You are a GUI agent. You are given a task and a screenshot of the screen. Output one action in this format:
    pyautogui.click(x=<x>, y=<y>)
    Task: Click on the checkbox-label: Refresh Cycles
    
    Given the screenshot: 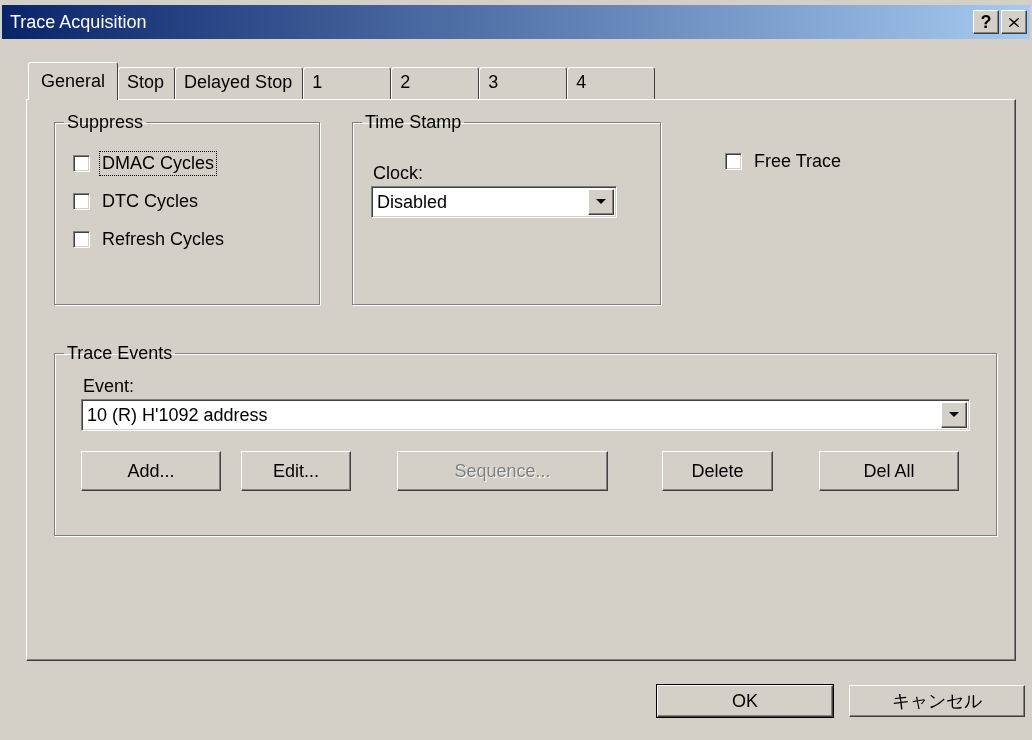 What is the action you would take?
    pyautogui.click(x=163, y=239)
    